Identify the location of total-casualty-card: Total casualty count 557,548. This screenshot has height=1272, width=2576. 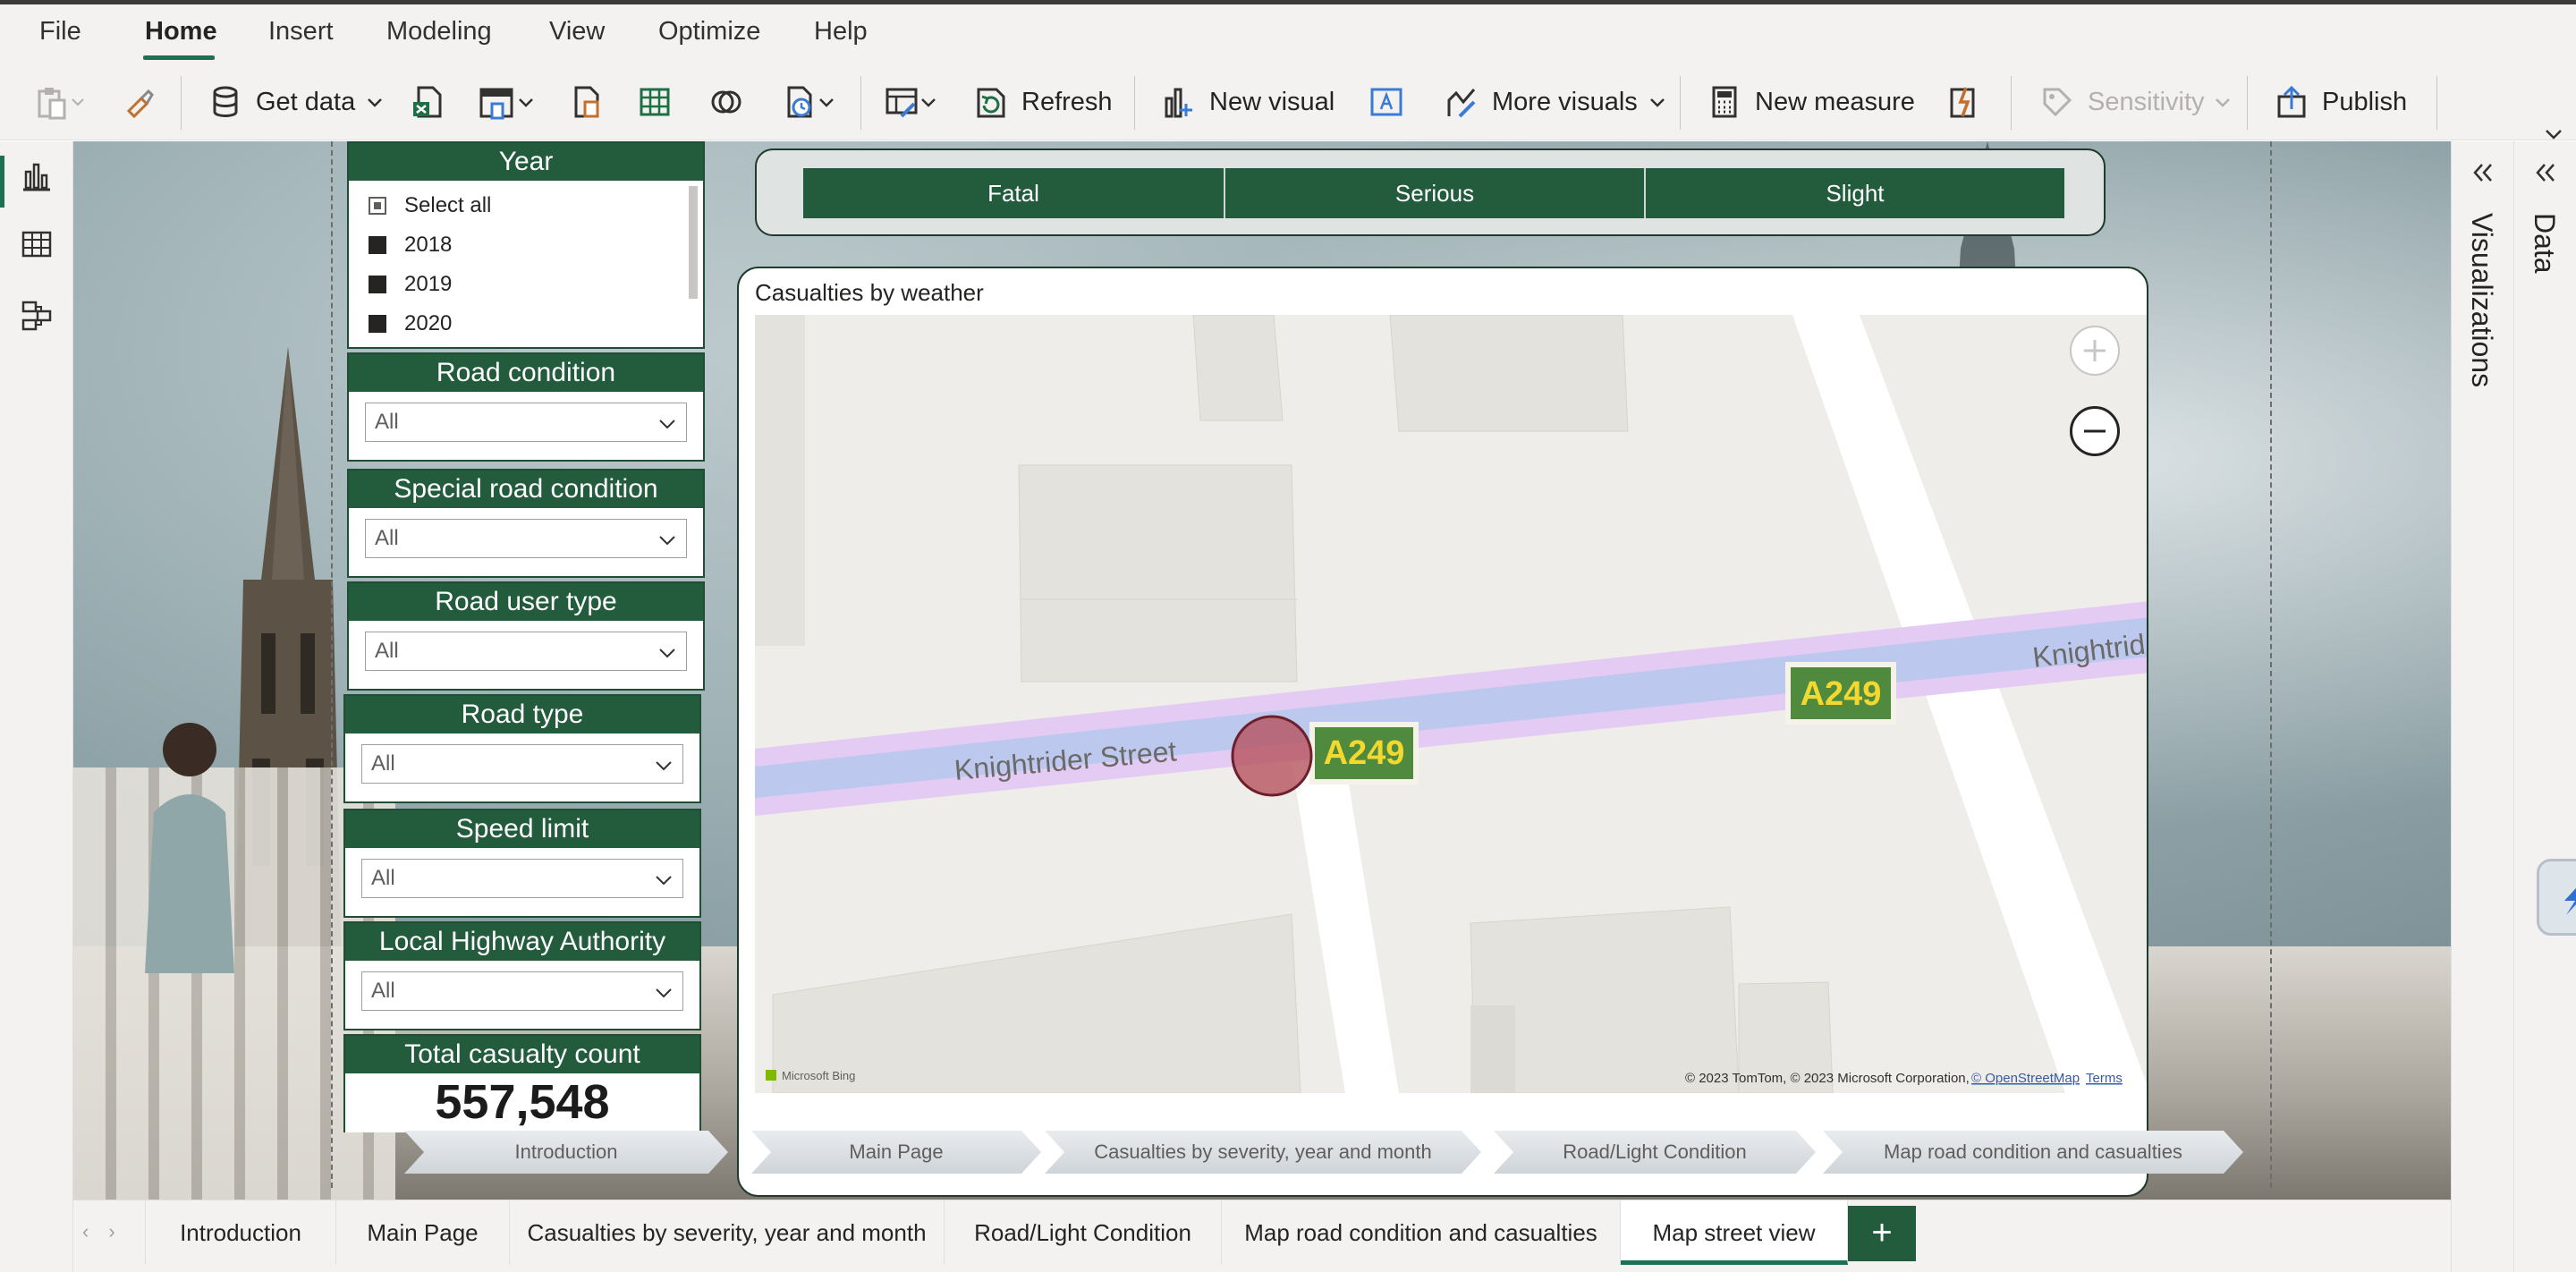
(522, 1083).